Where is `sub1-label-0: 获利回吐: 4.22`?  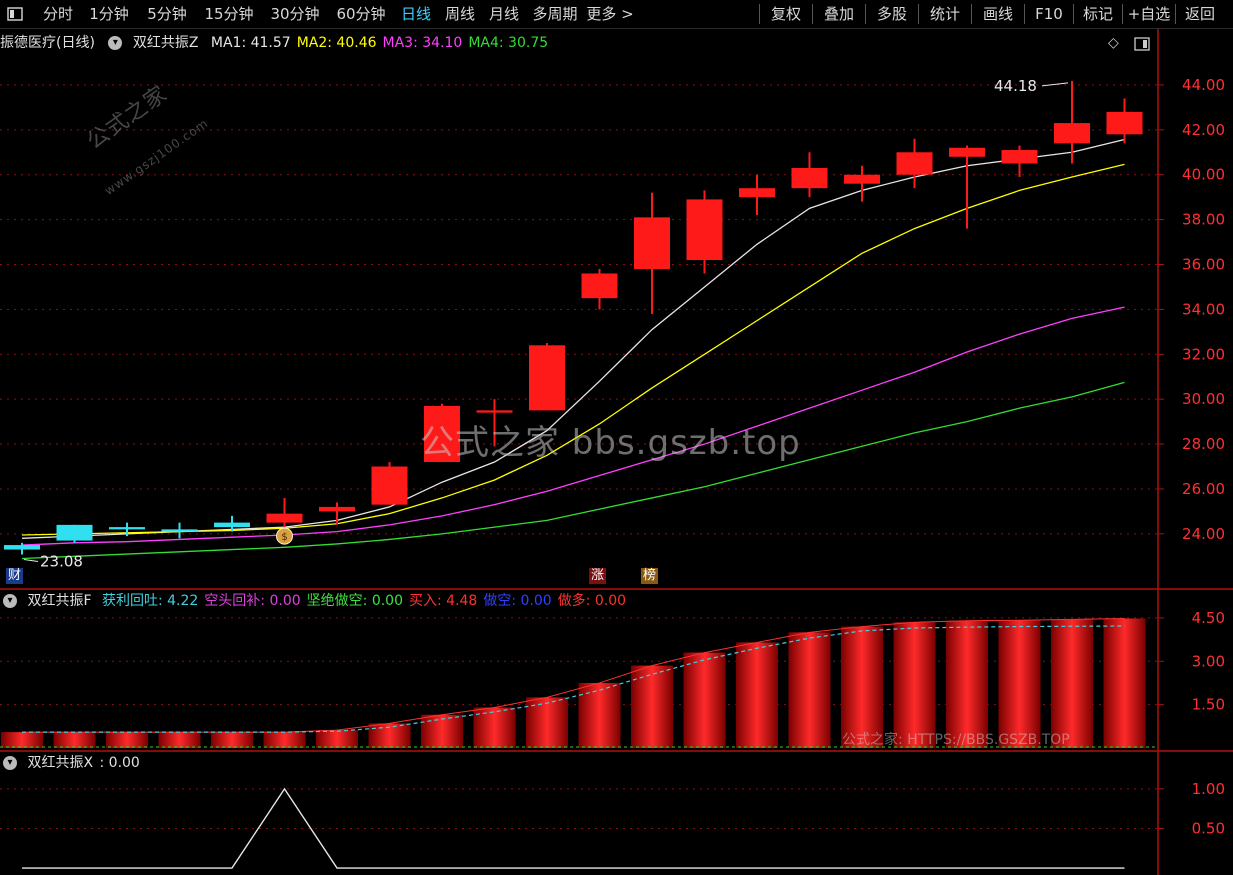
sub1-label-0: 获利回吐: 4.22 is located at coordinates (150, 601).